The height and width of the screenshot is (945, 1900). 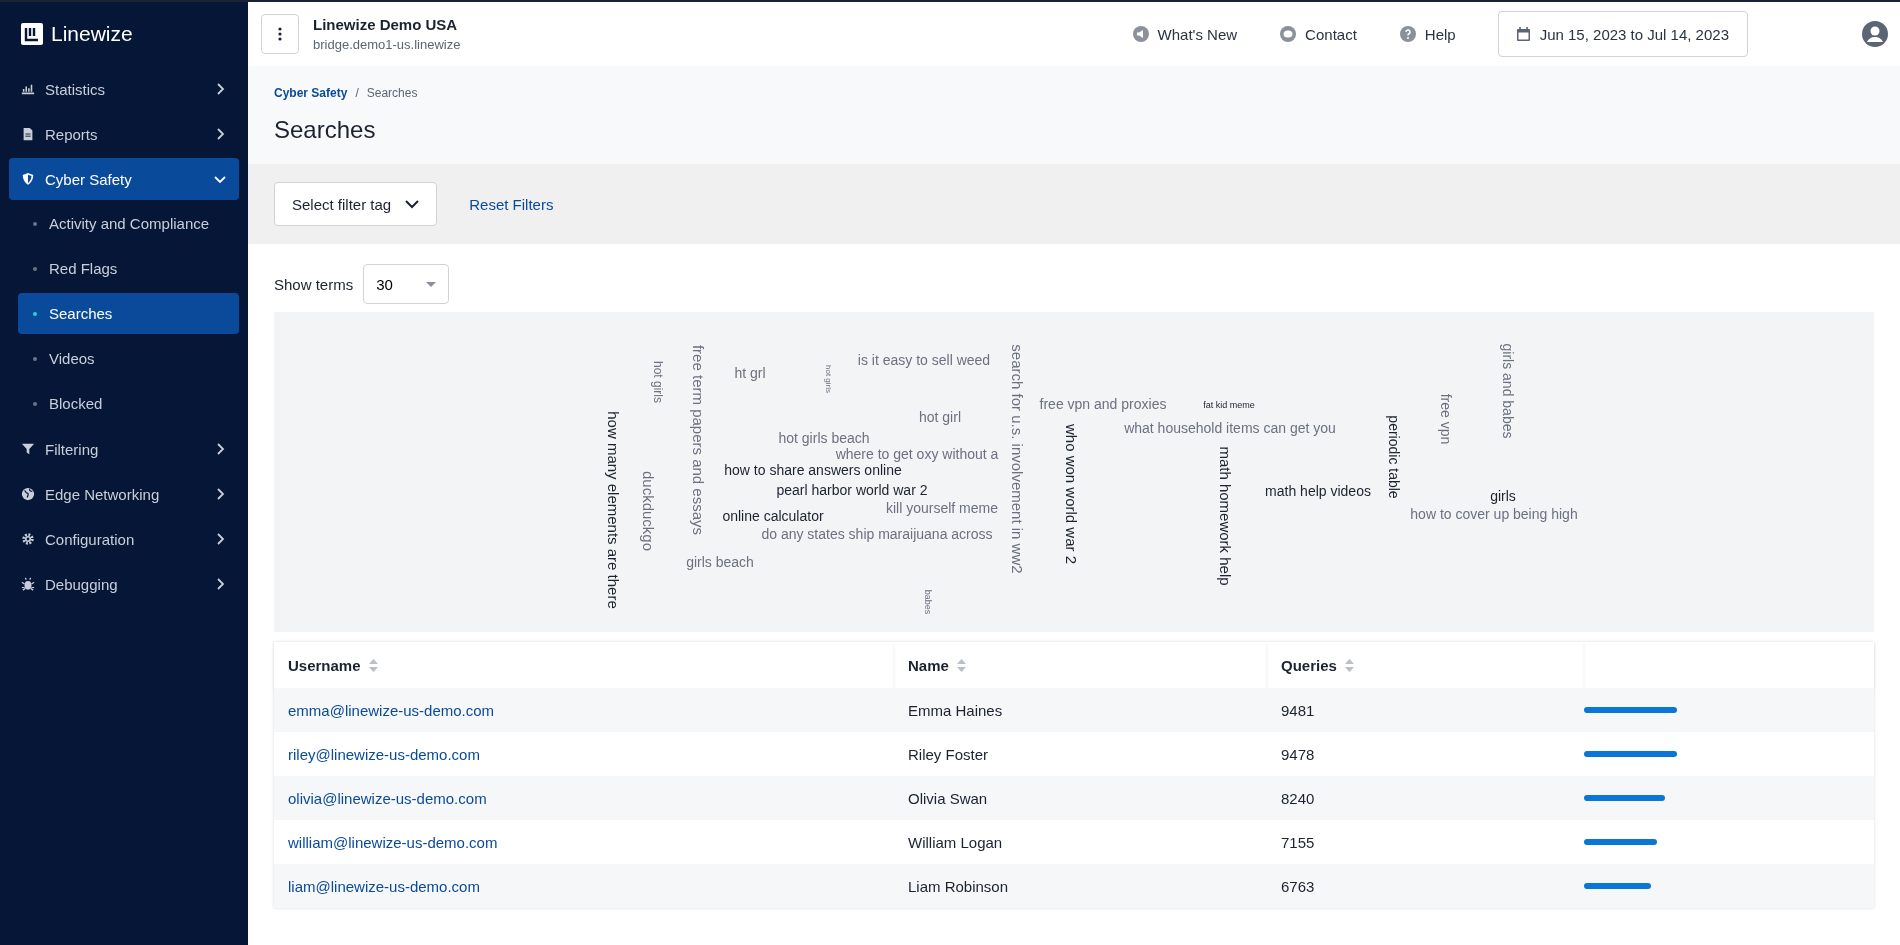 What do you see at coordinates (813, 470) in the screenshot?
I see `search-term: how to share answers online` at bounding box center [813, 470].